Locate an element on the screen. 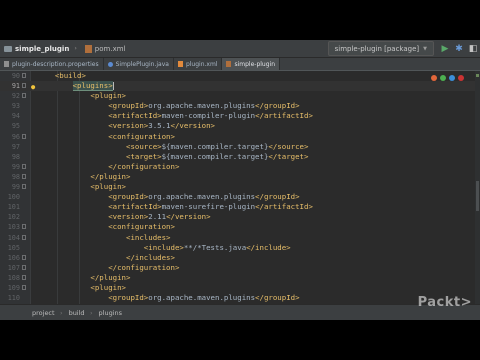 Image resolution: width=480 pixels, height=360 pixels. xml-tag: <artifactId> is located at coordinates (135, 116).